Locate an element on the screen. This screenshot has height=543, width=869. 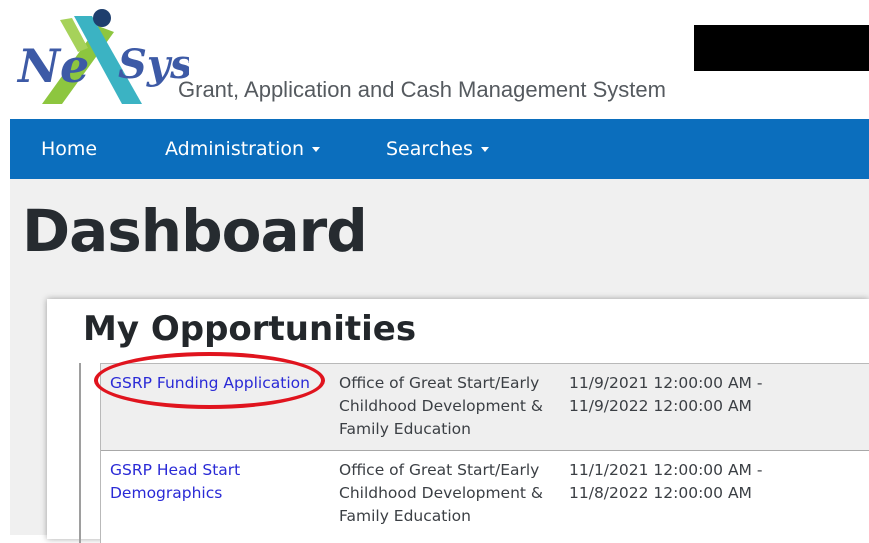
date-line: 11/9/2022 12:00:00 AM is located at coordinates (660, 406).